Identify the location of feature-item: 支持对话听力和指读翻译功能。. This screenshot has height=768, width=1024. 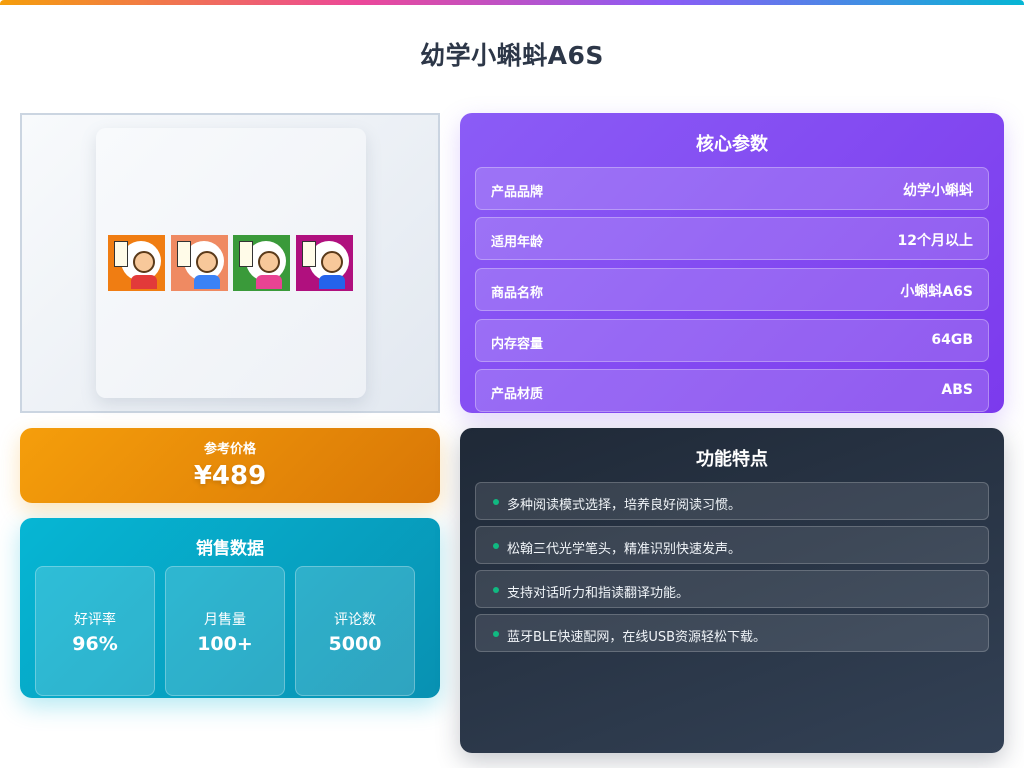
(732, 589).